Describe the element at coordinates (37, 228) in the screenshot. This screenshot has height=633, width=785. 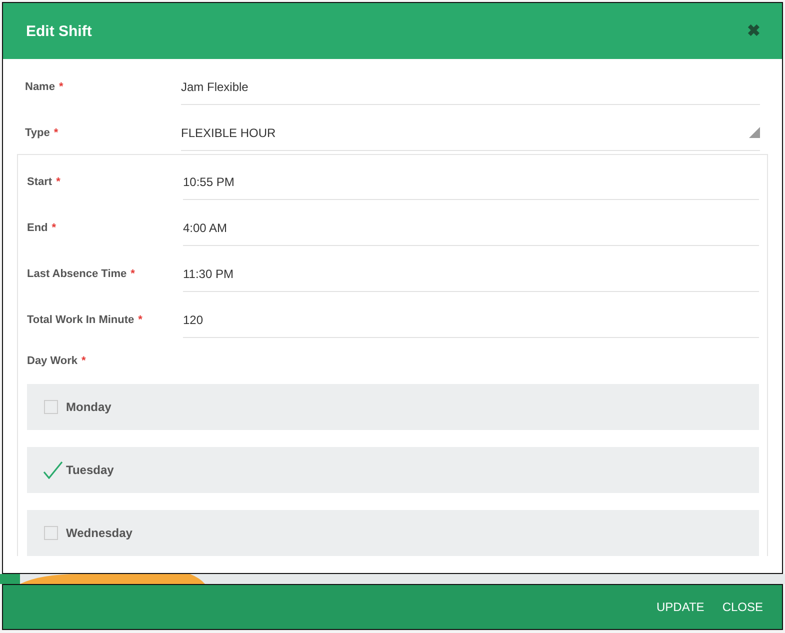
I see `field-label: End` at that location.